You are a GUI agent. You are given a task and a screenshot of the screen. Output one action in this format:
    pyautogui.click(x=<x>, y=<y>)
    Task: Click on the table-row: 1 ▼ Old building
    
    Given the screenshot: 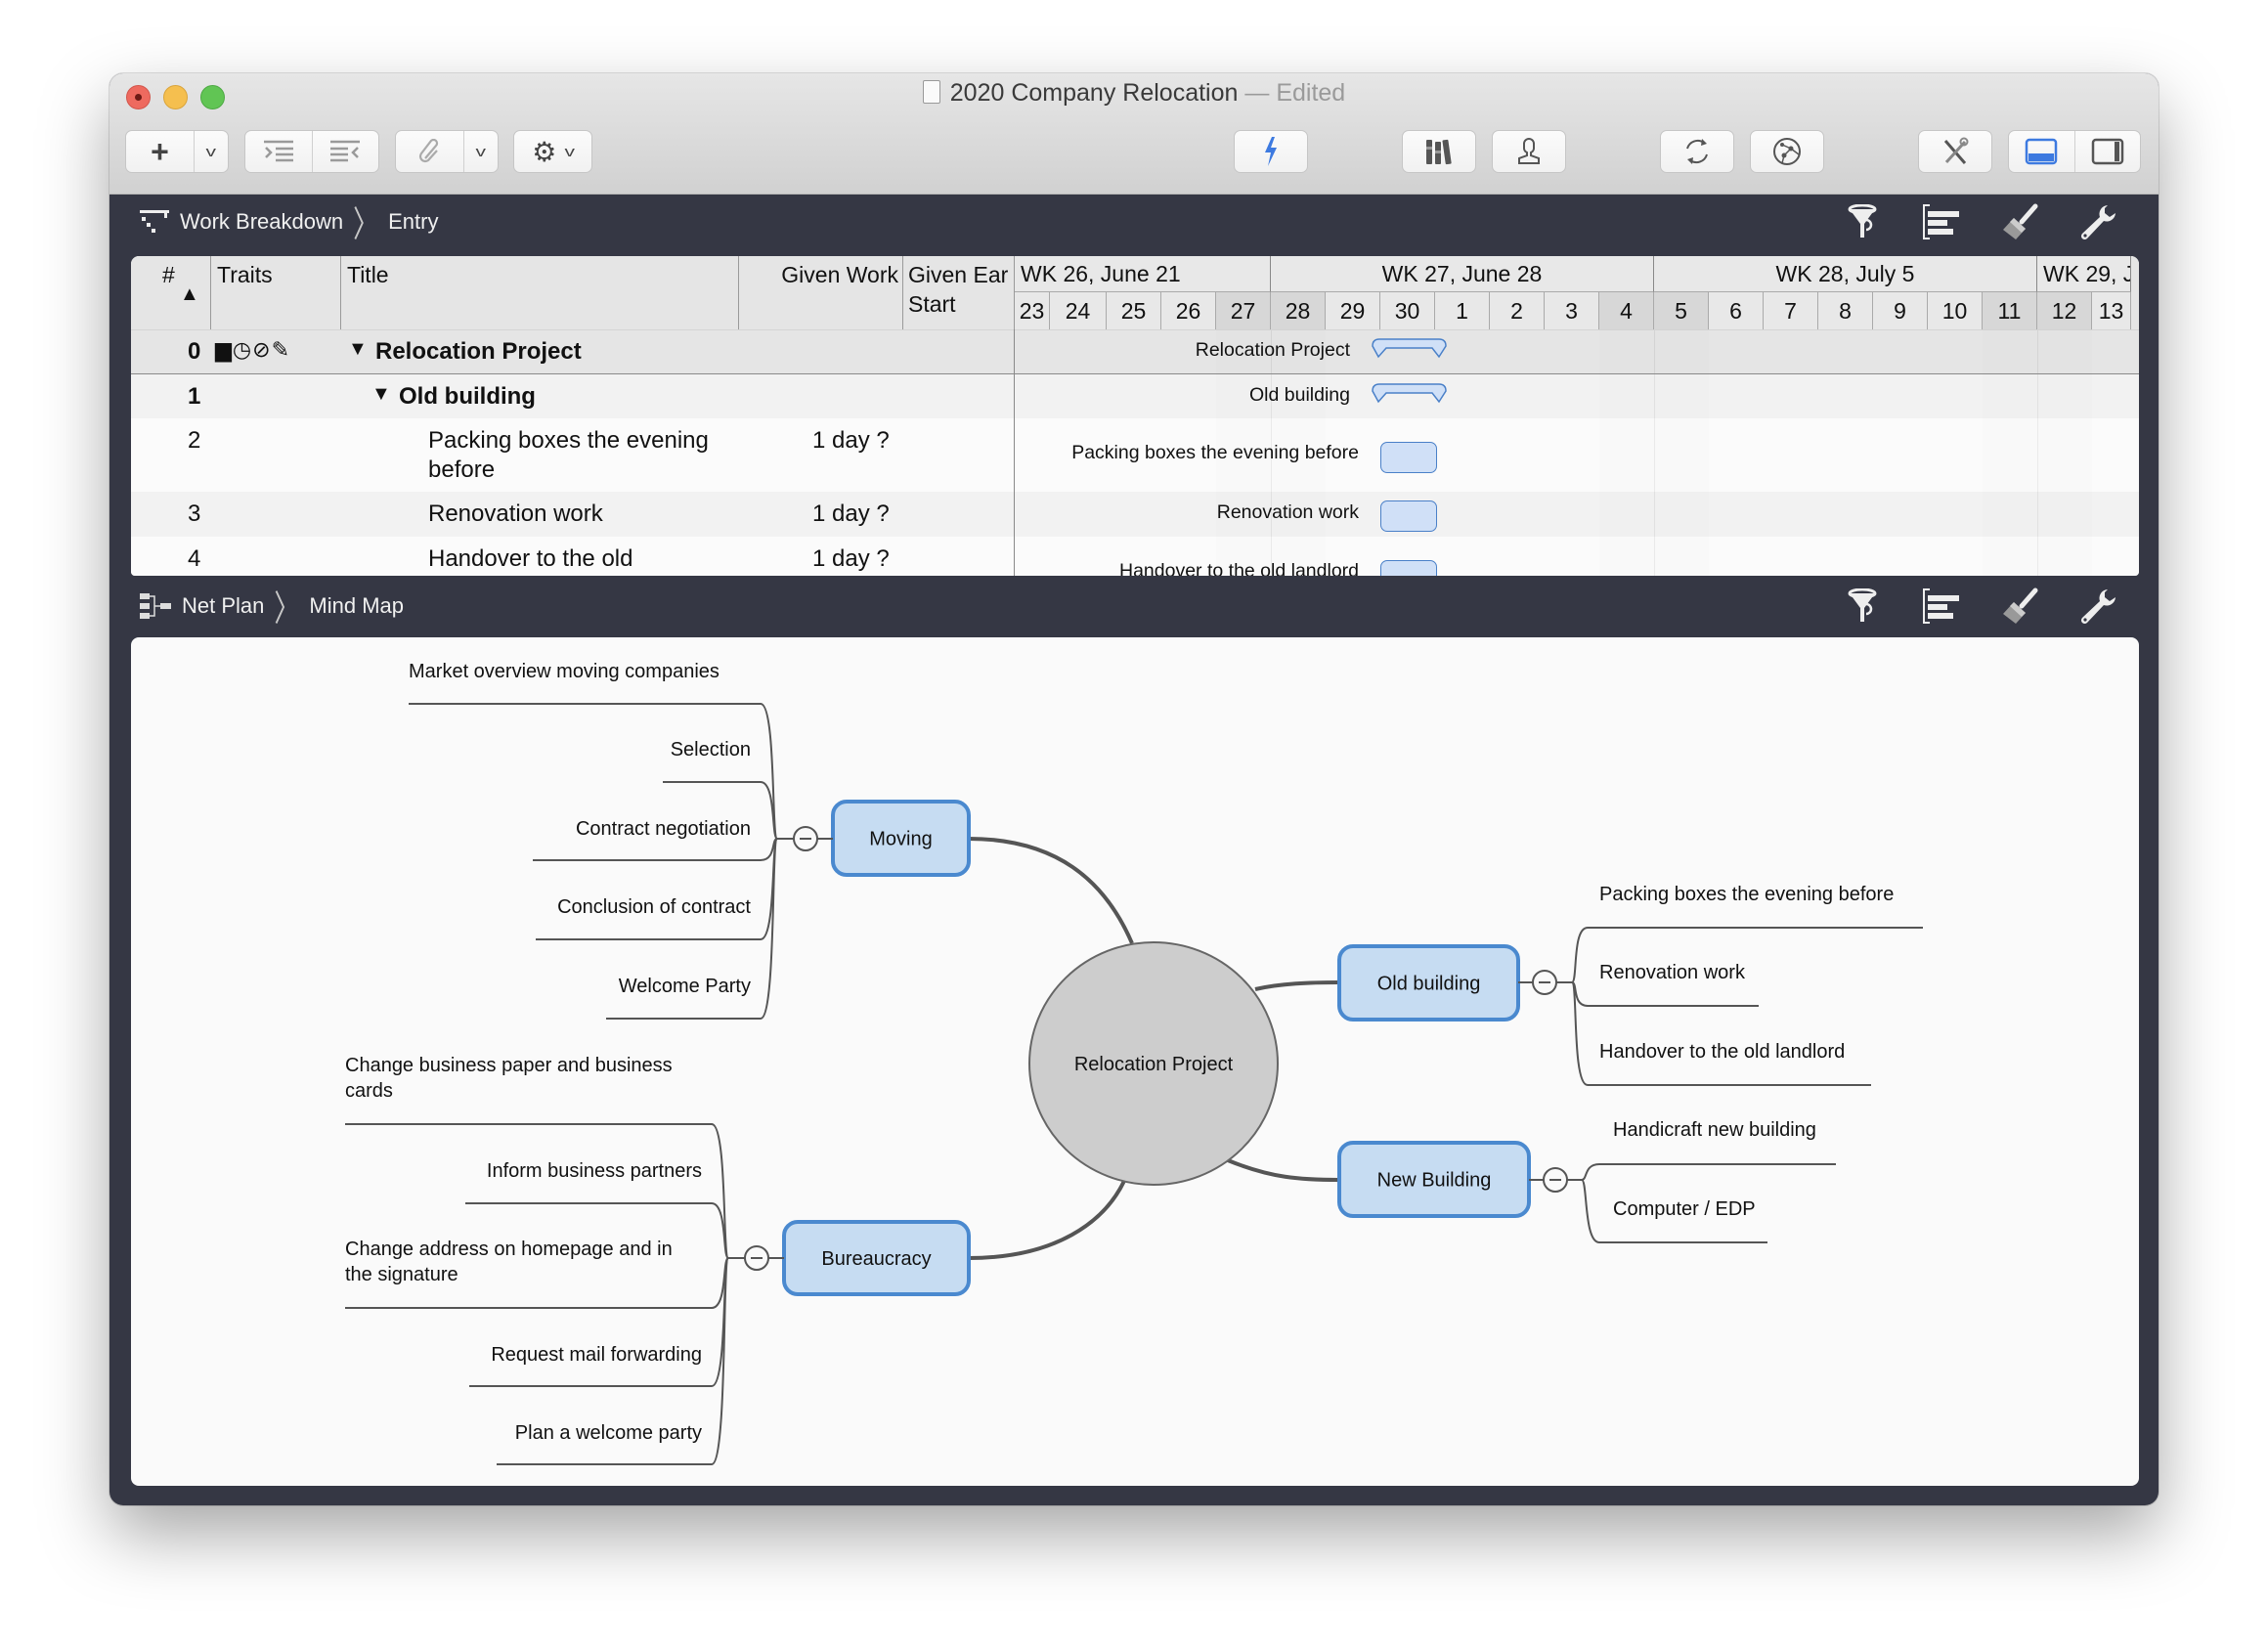 What is the action you would take?
    pyautogui.click(x=1135, y=396)
    